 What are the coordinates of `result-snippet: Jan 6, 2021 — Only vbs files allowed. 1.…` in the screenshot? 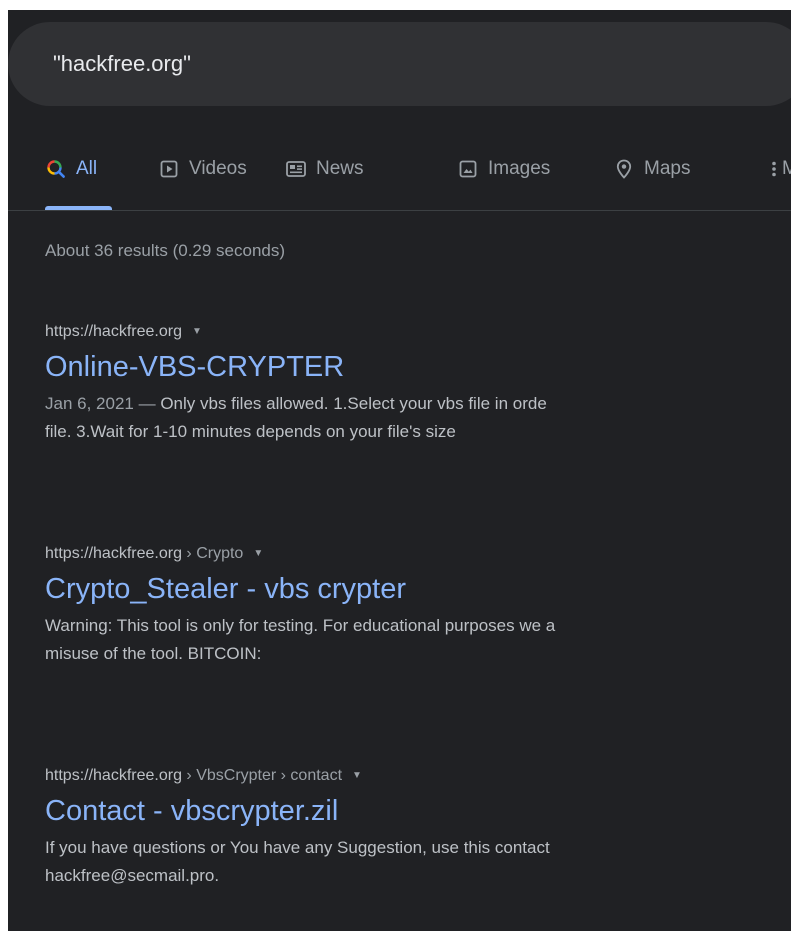 It's located at (418, 418).